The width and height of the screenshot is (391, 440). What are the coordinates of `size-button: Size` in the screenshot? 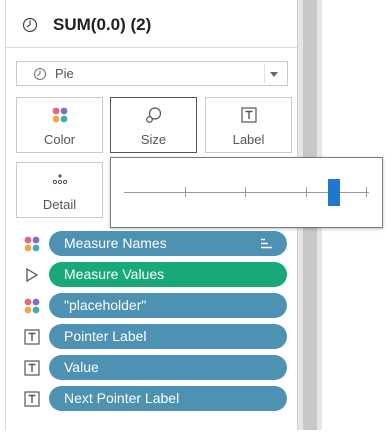 It's located at (153, 125).